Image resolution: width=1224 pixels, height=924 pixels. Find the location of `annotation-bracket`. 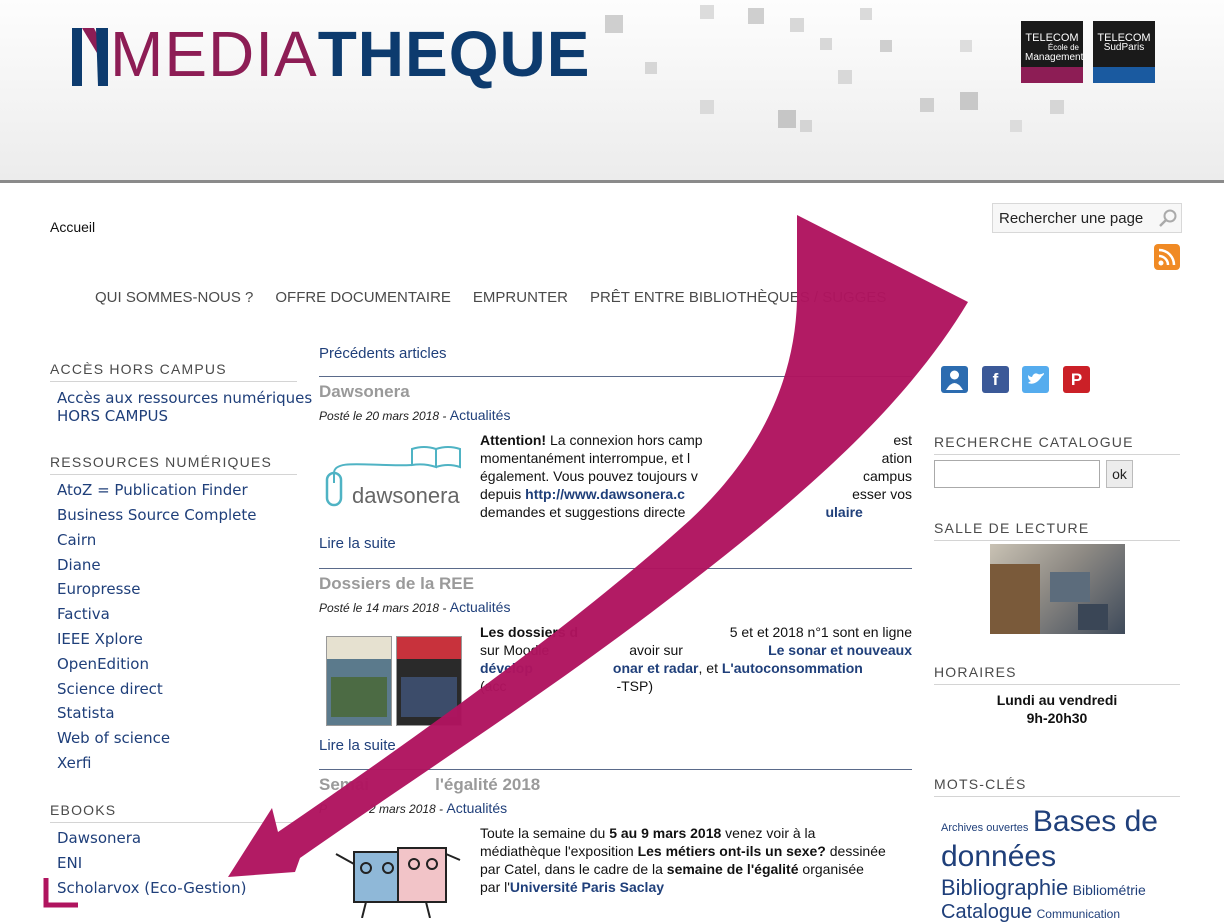

annotation-bracket is located at coordinates (60, 893).